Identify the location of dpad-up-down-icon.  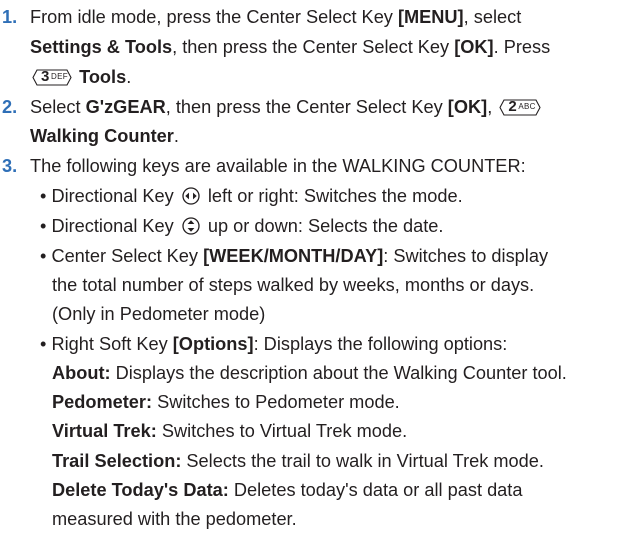
(191, 226).